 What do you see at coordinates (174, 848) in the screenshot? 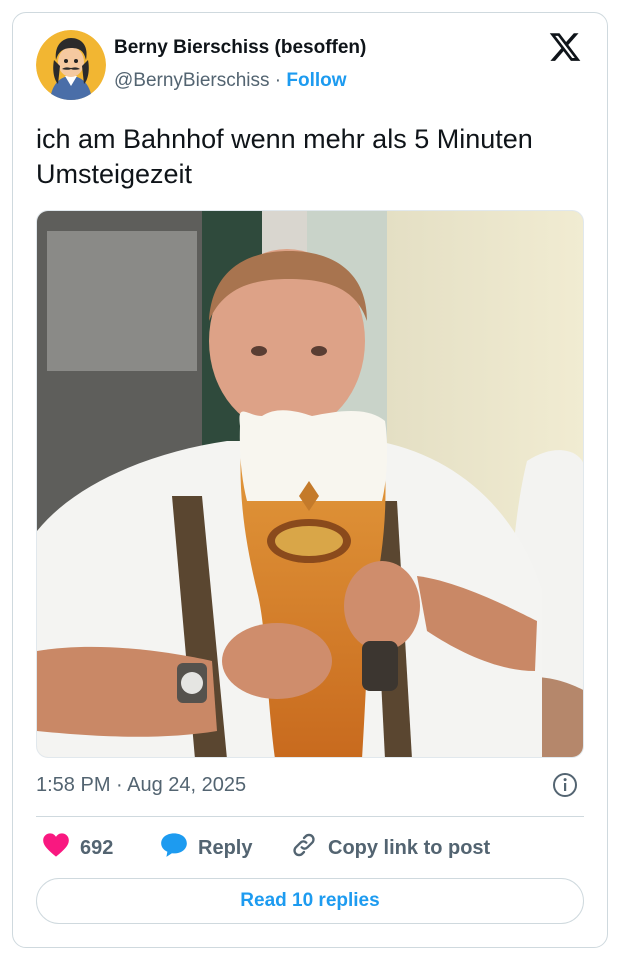
I see `reply-bubble-icon` at bounding box center [174, 848].